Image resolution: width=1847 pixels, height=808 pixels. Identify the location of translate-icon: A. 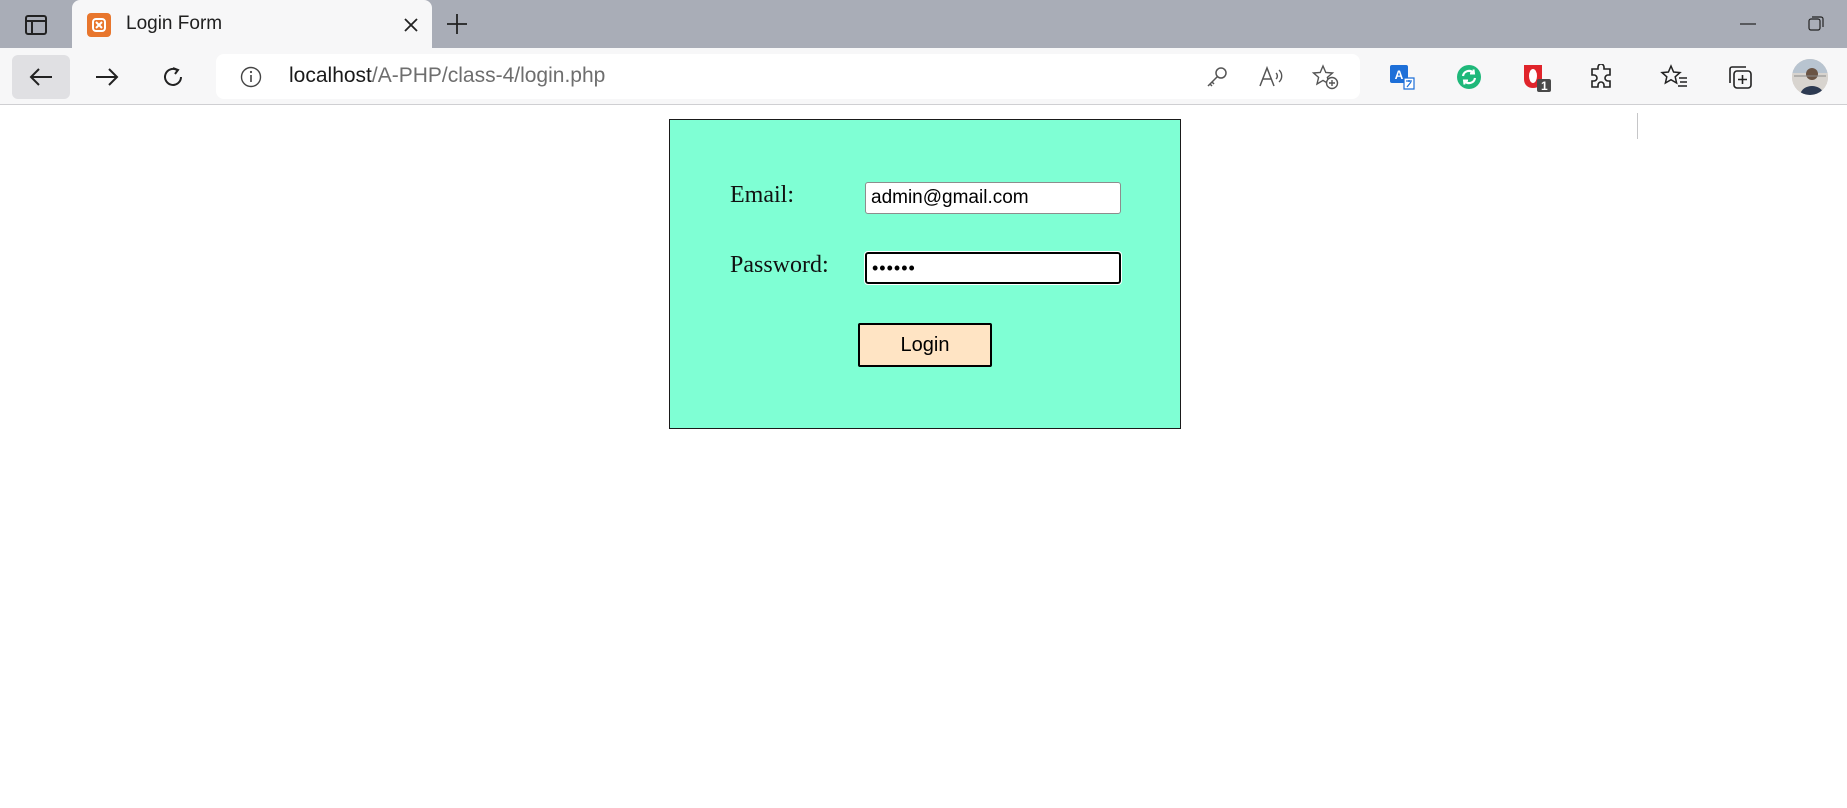
(1402, 77).